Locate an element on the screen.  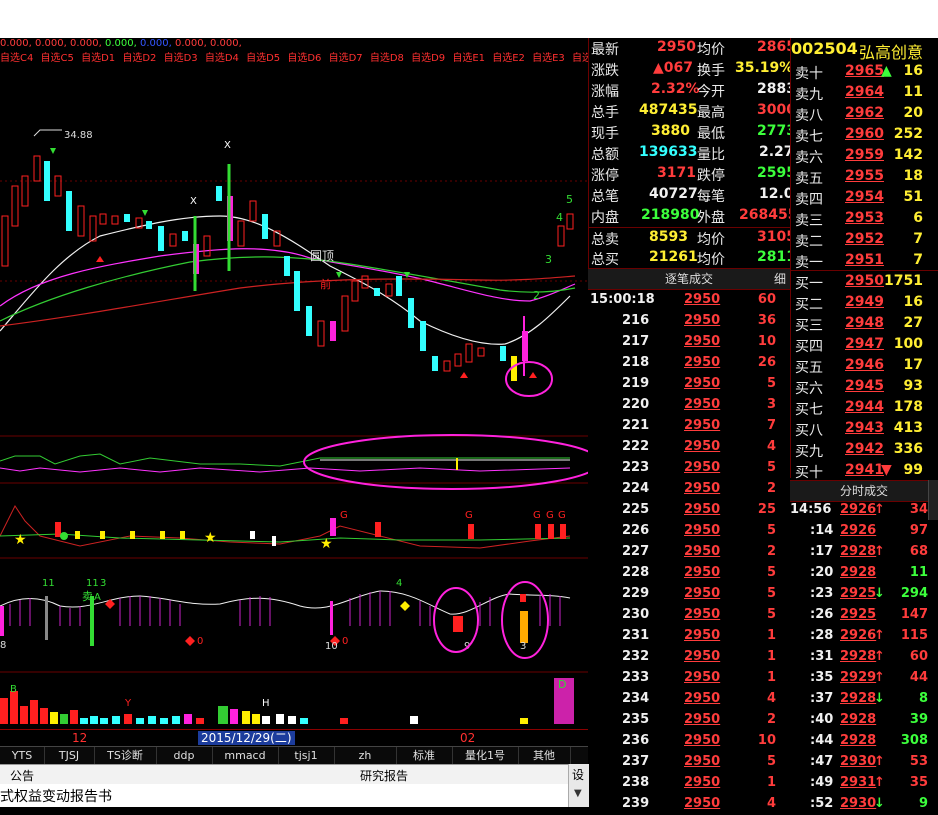
trade-volume: 36 is located at coordinates (766, 320).